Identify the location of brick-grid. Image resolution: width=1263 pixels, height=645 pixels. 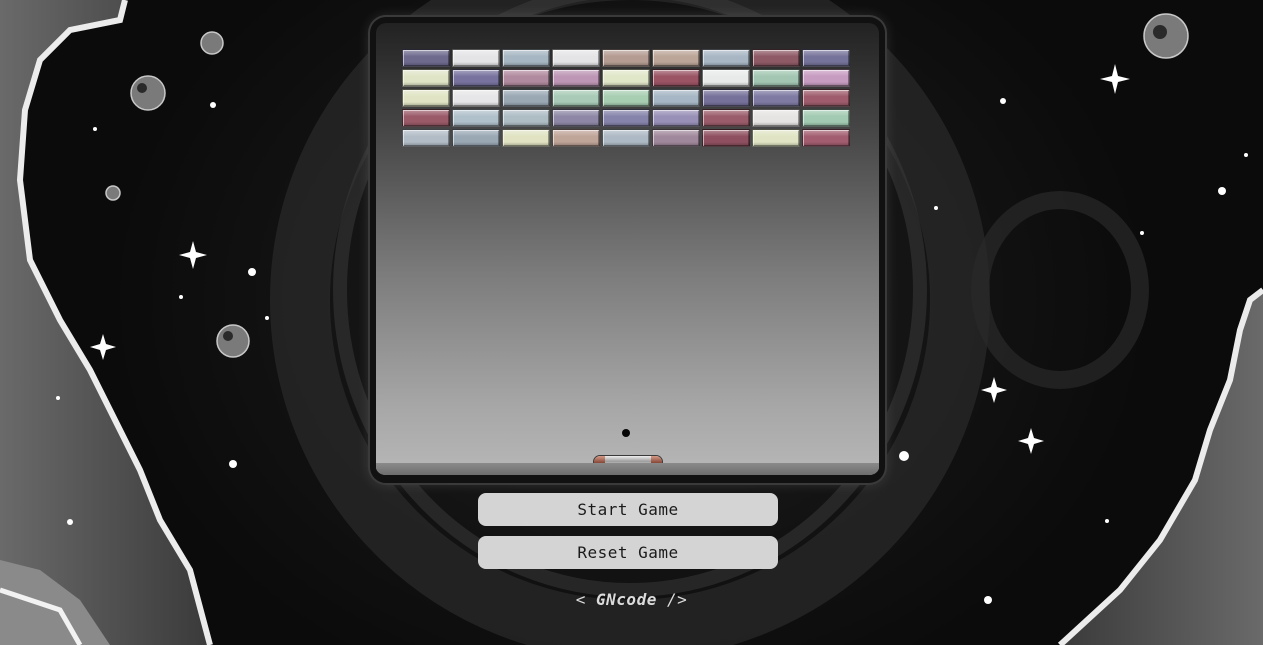
(626, 98).